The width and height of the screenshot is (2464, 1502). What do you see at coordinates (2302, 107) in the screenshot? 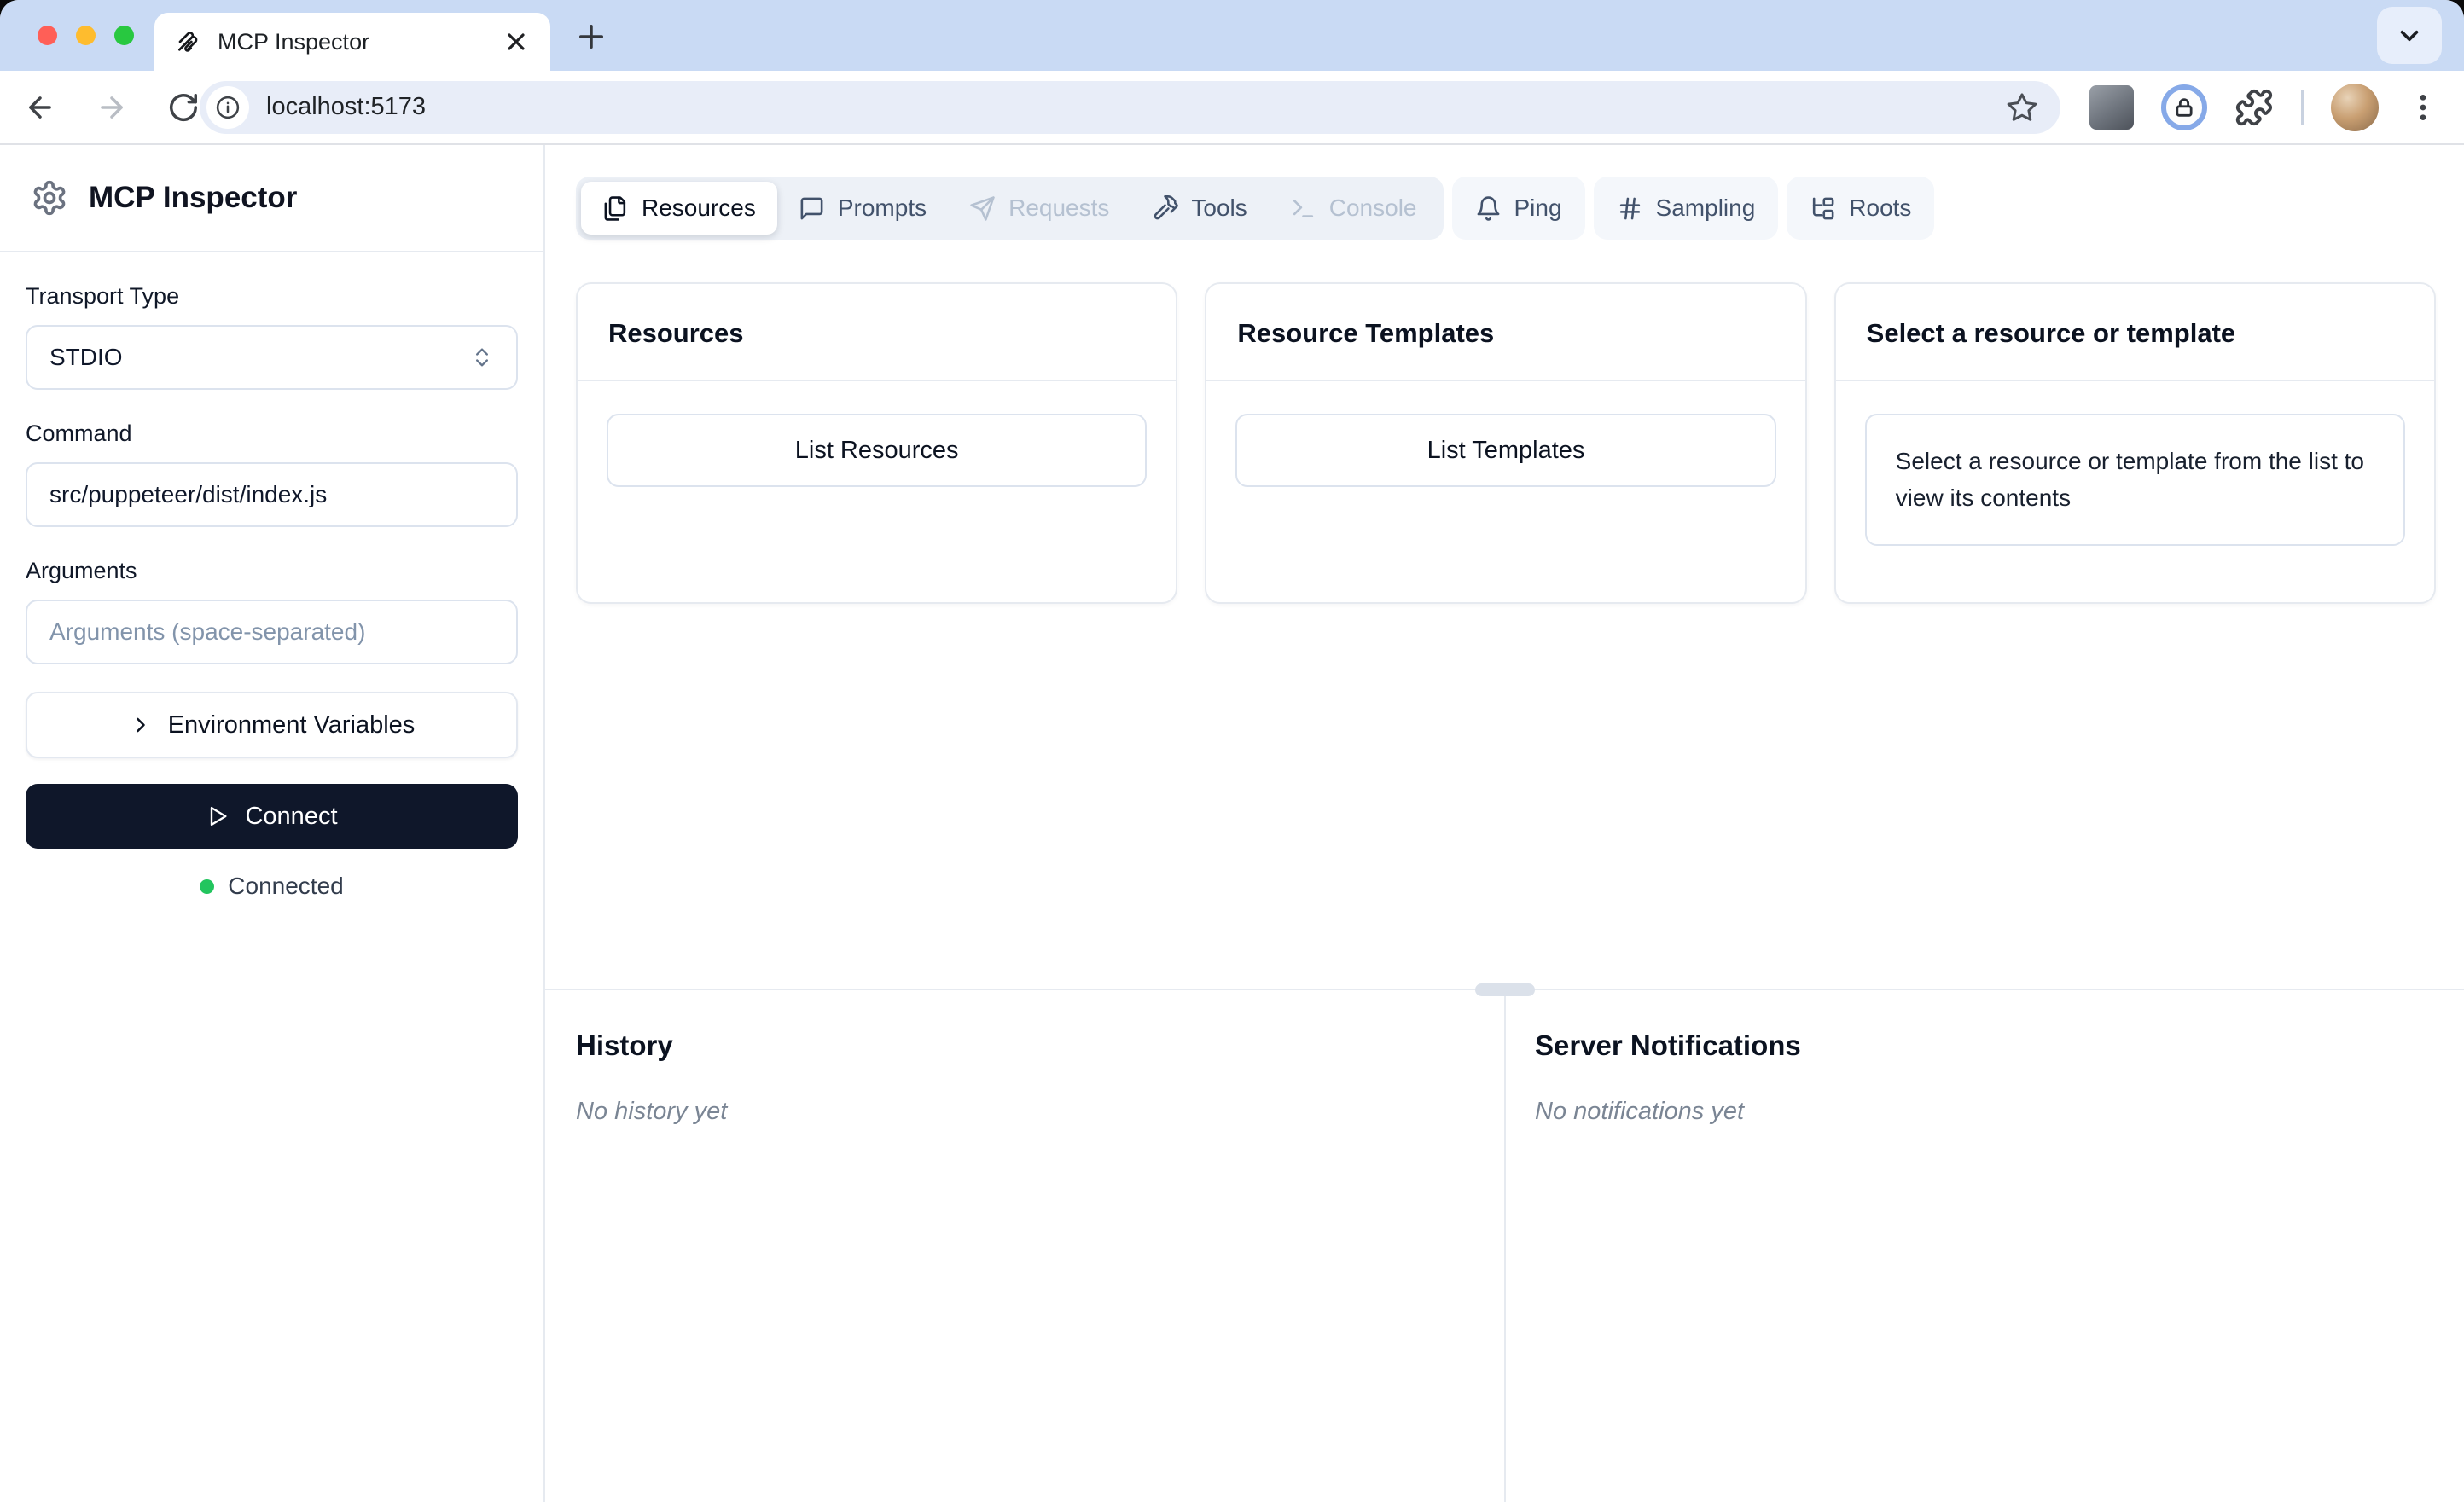
I see `toolbar-divider` at bounding box center [2302, 107].